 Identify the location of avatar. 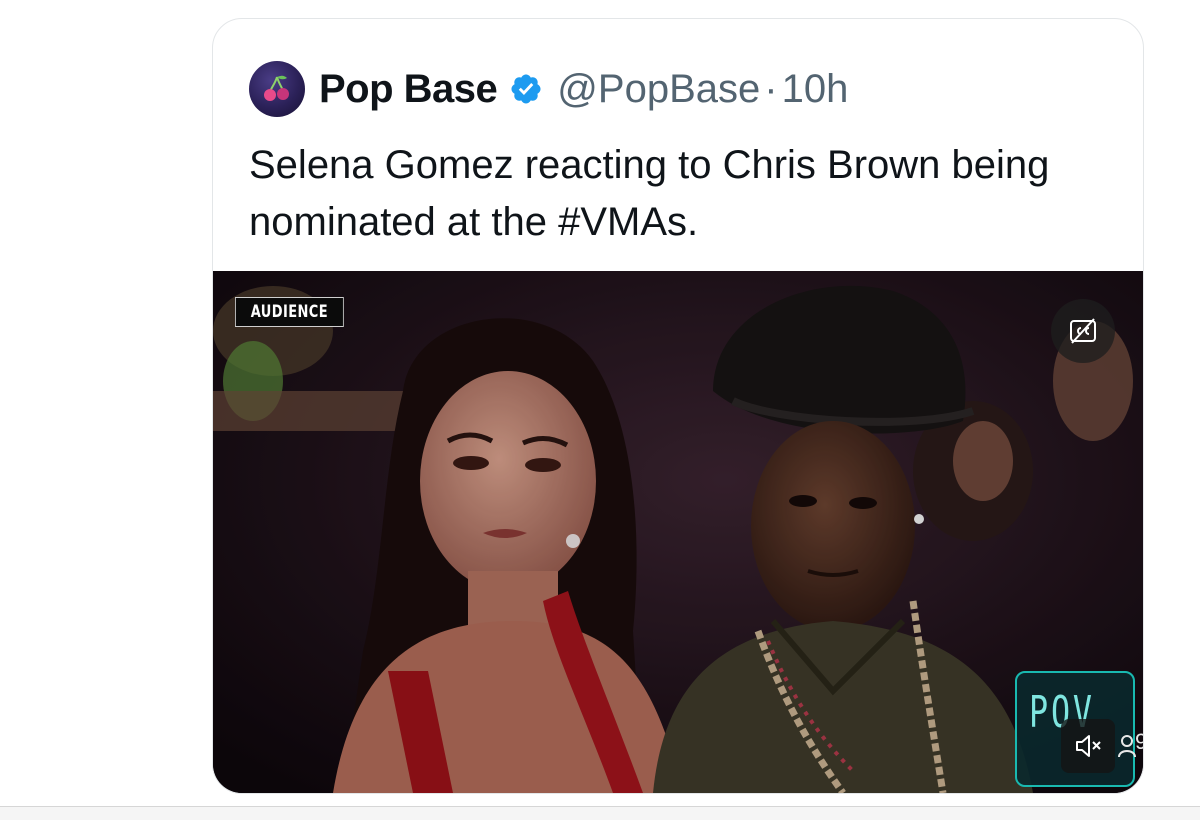
(277, 89).